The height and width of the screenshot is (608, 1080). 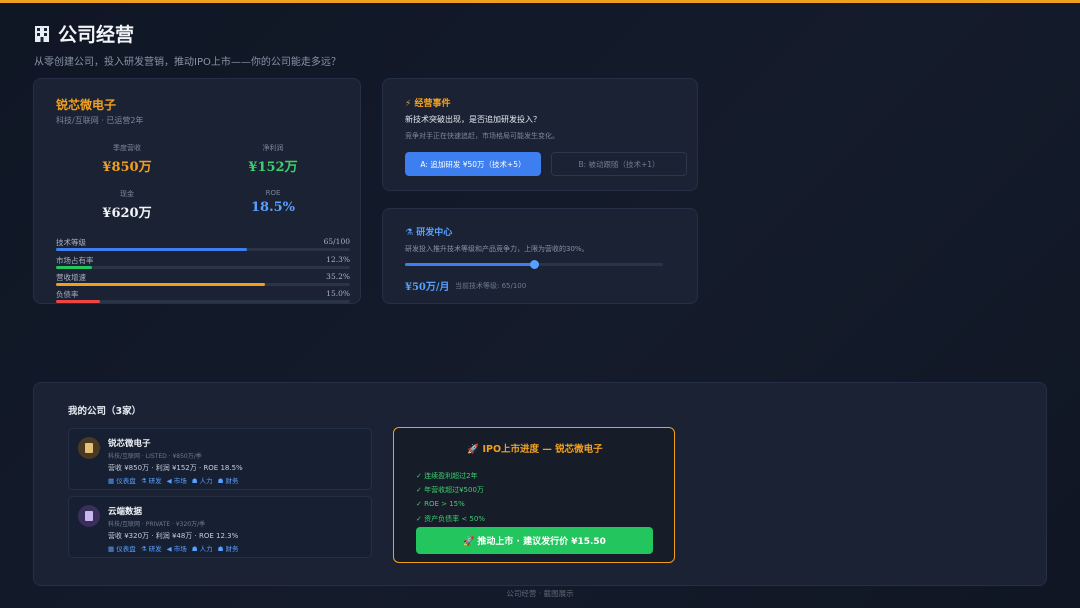 What do you see at coordinates (491, 286) in the screenshot?
I see `rd-tech-level: 当前技术等级: 65/100` at bounding box center [491, 286].